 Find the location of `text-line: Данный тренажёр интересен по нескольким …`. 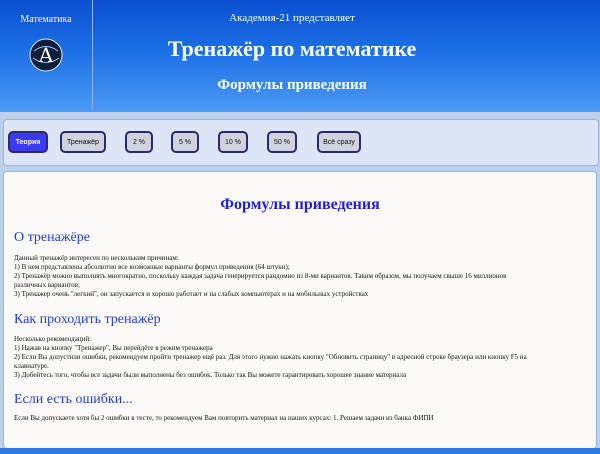

text-line: Данный тренажёр интересен по нескольким … is located at coordinates (96, 258).